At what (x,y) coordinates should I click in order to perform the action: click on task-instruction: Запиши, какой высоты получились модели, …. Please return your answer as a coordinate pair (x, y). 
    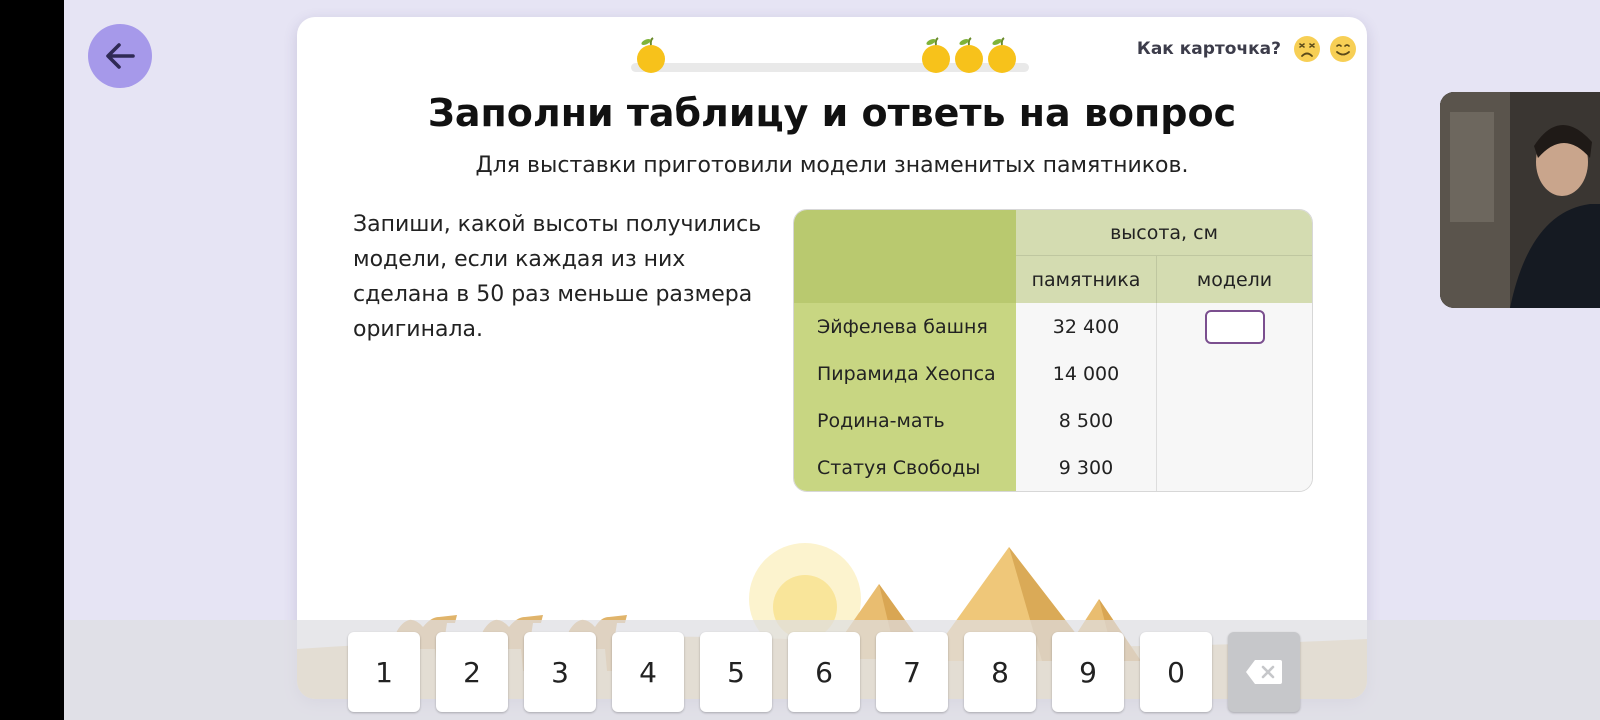
    Looking at the image, I should click on (557, 277).